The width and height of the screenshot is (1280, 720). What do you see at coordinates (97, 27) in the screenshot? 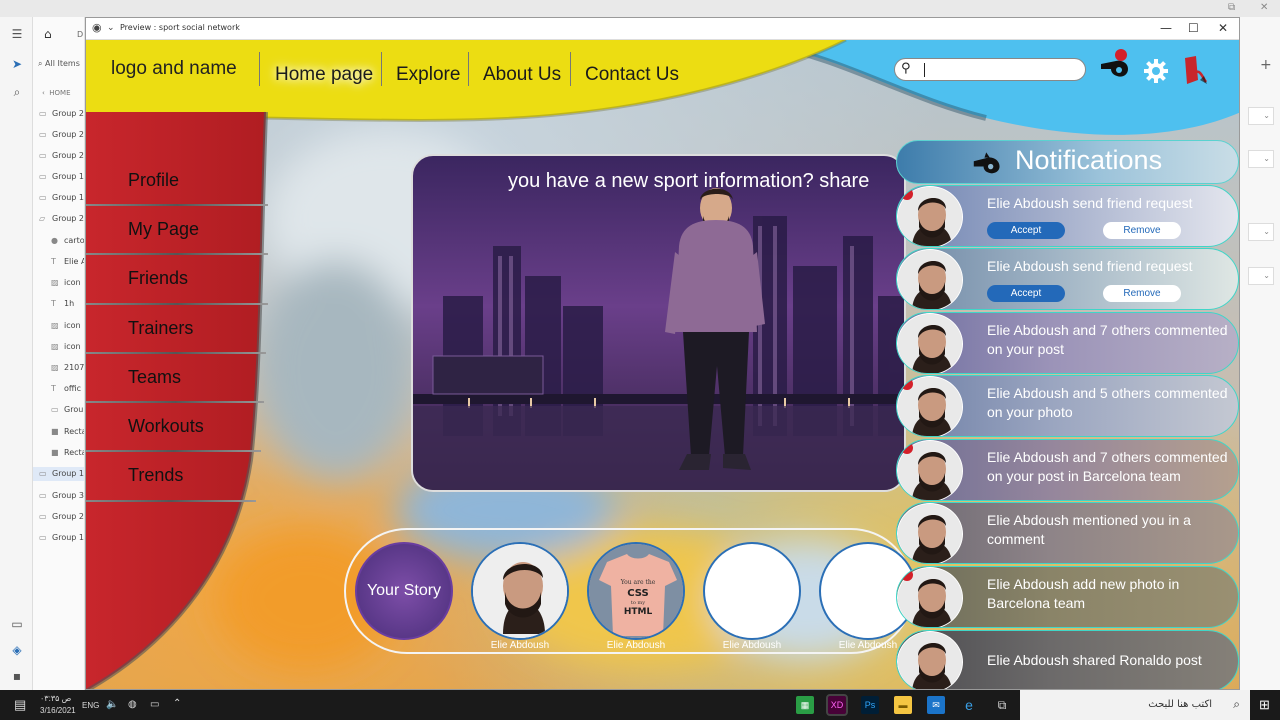
I see `record-icon: ◉` at bounding box center [97, 27].